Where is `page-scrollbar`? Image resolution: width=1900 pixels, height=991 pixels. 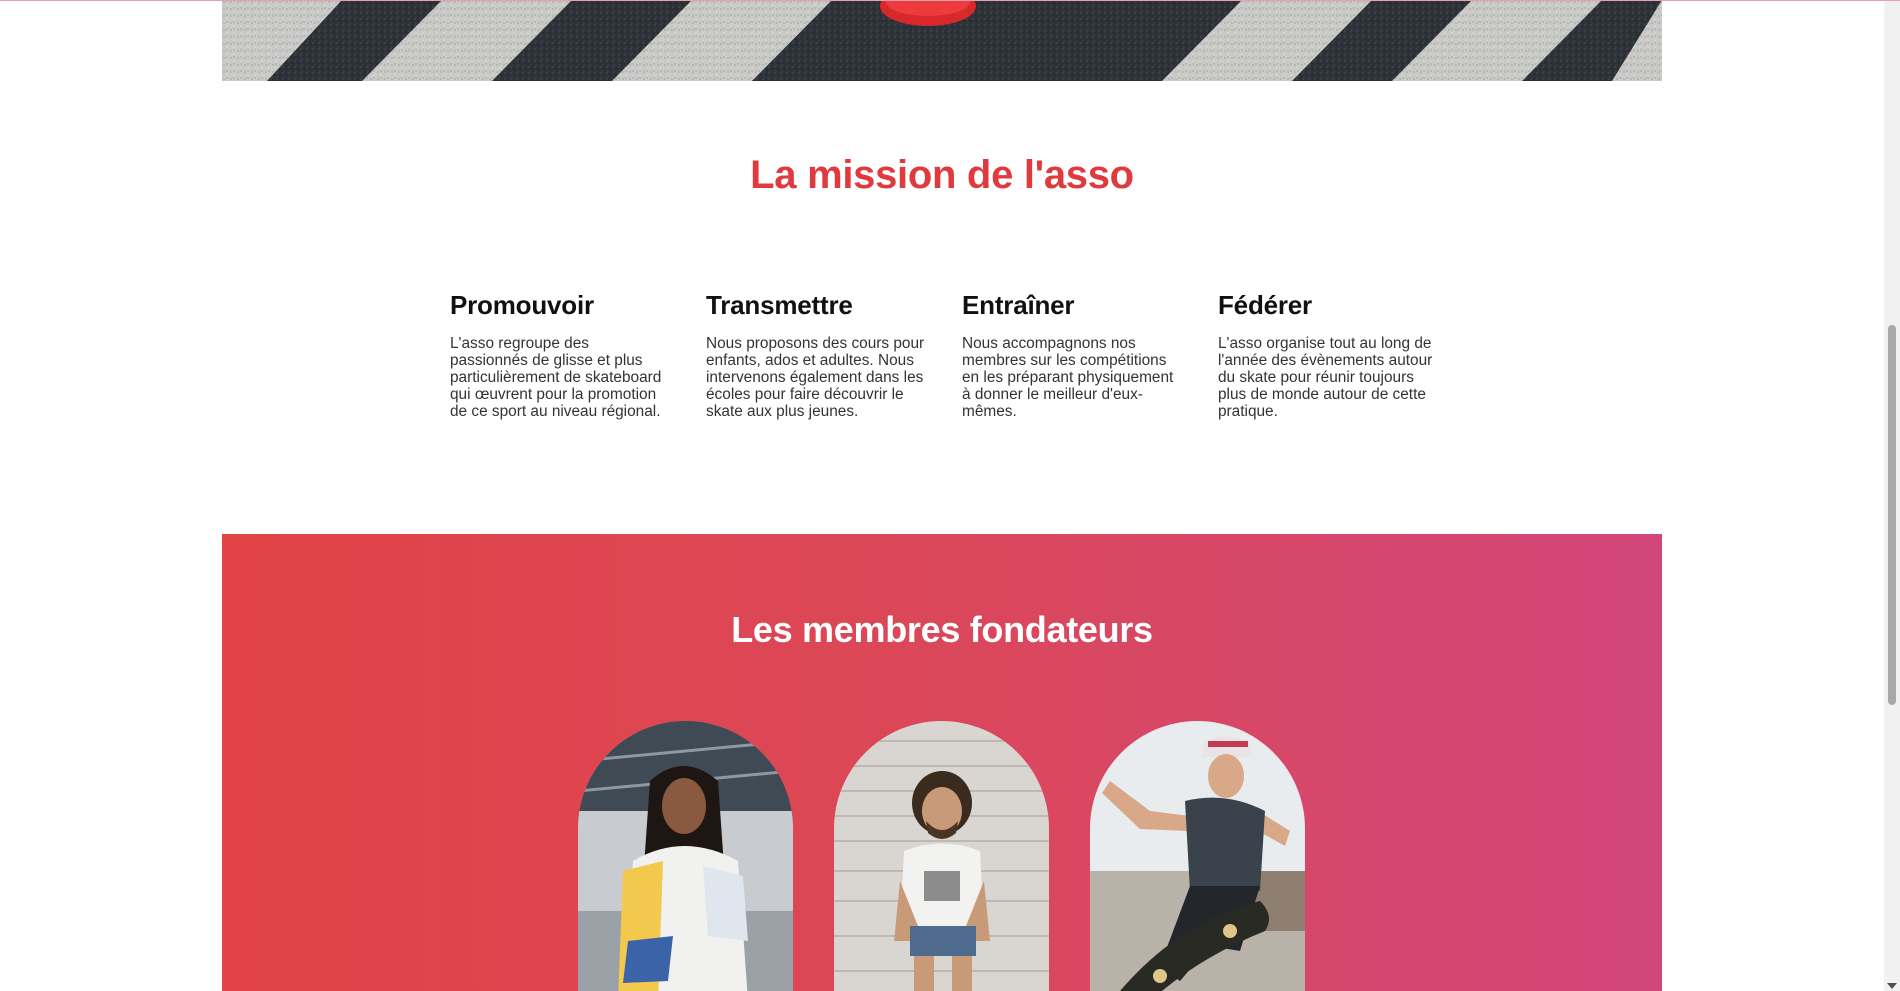
page-scrollbar is located at coordinates (1892, 495).